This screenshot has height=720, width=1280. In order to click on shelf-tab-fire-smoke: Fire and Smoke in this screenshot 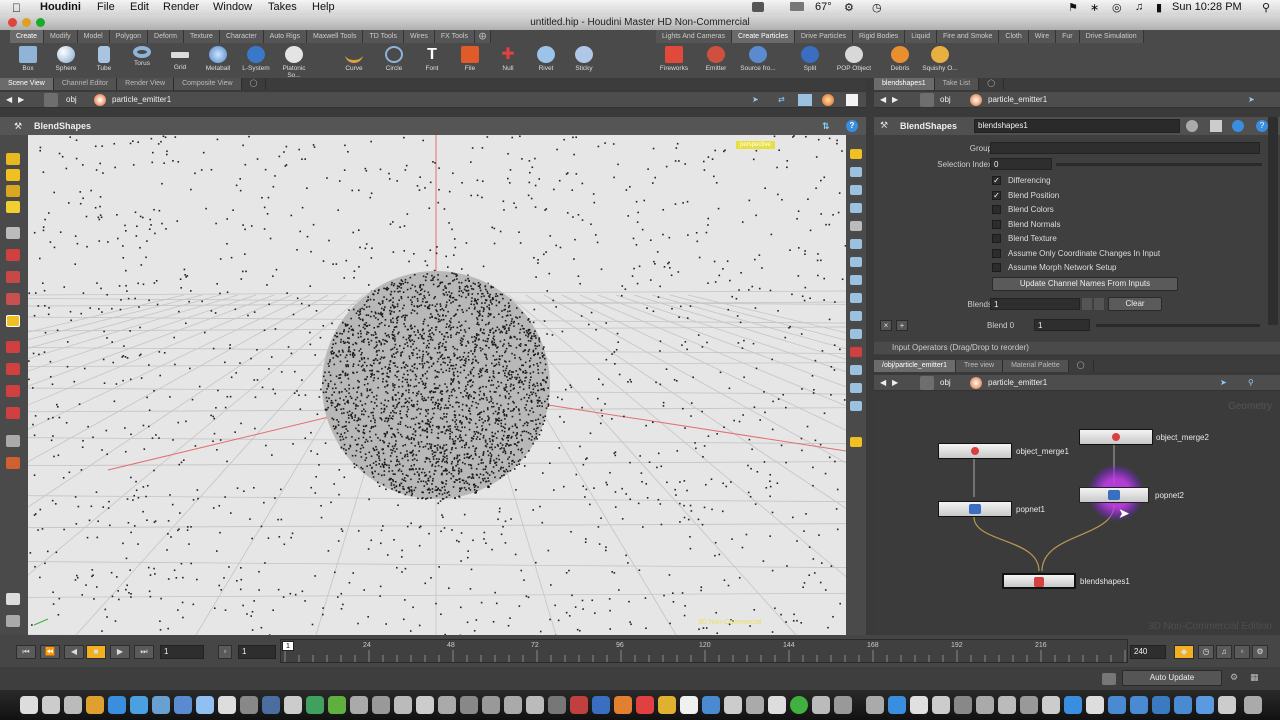, I will do `click(968, 36)`.